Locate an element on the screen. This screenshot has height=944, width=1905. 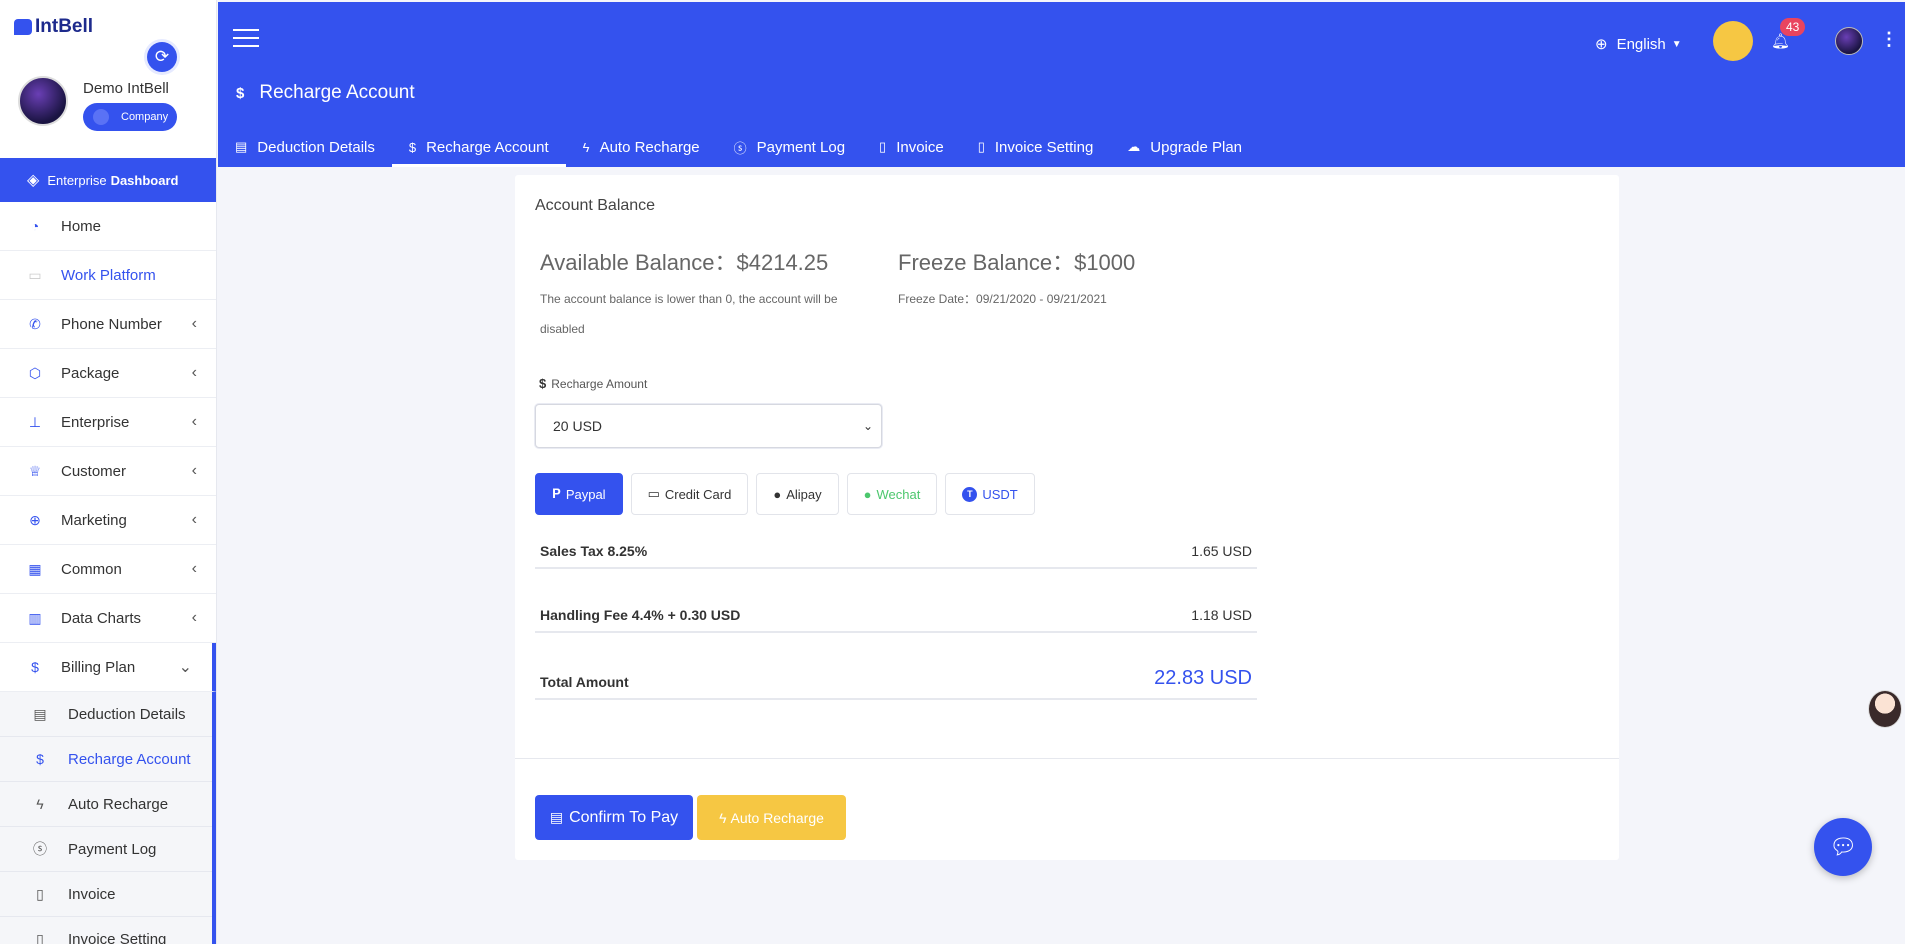
bar-chart-icon: ▥ is located at coordinates (35, 617).